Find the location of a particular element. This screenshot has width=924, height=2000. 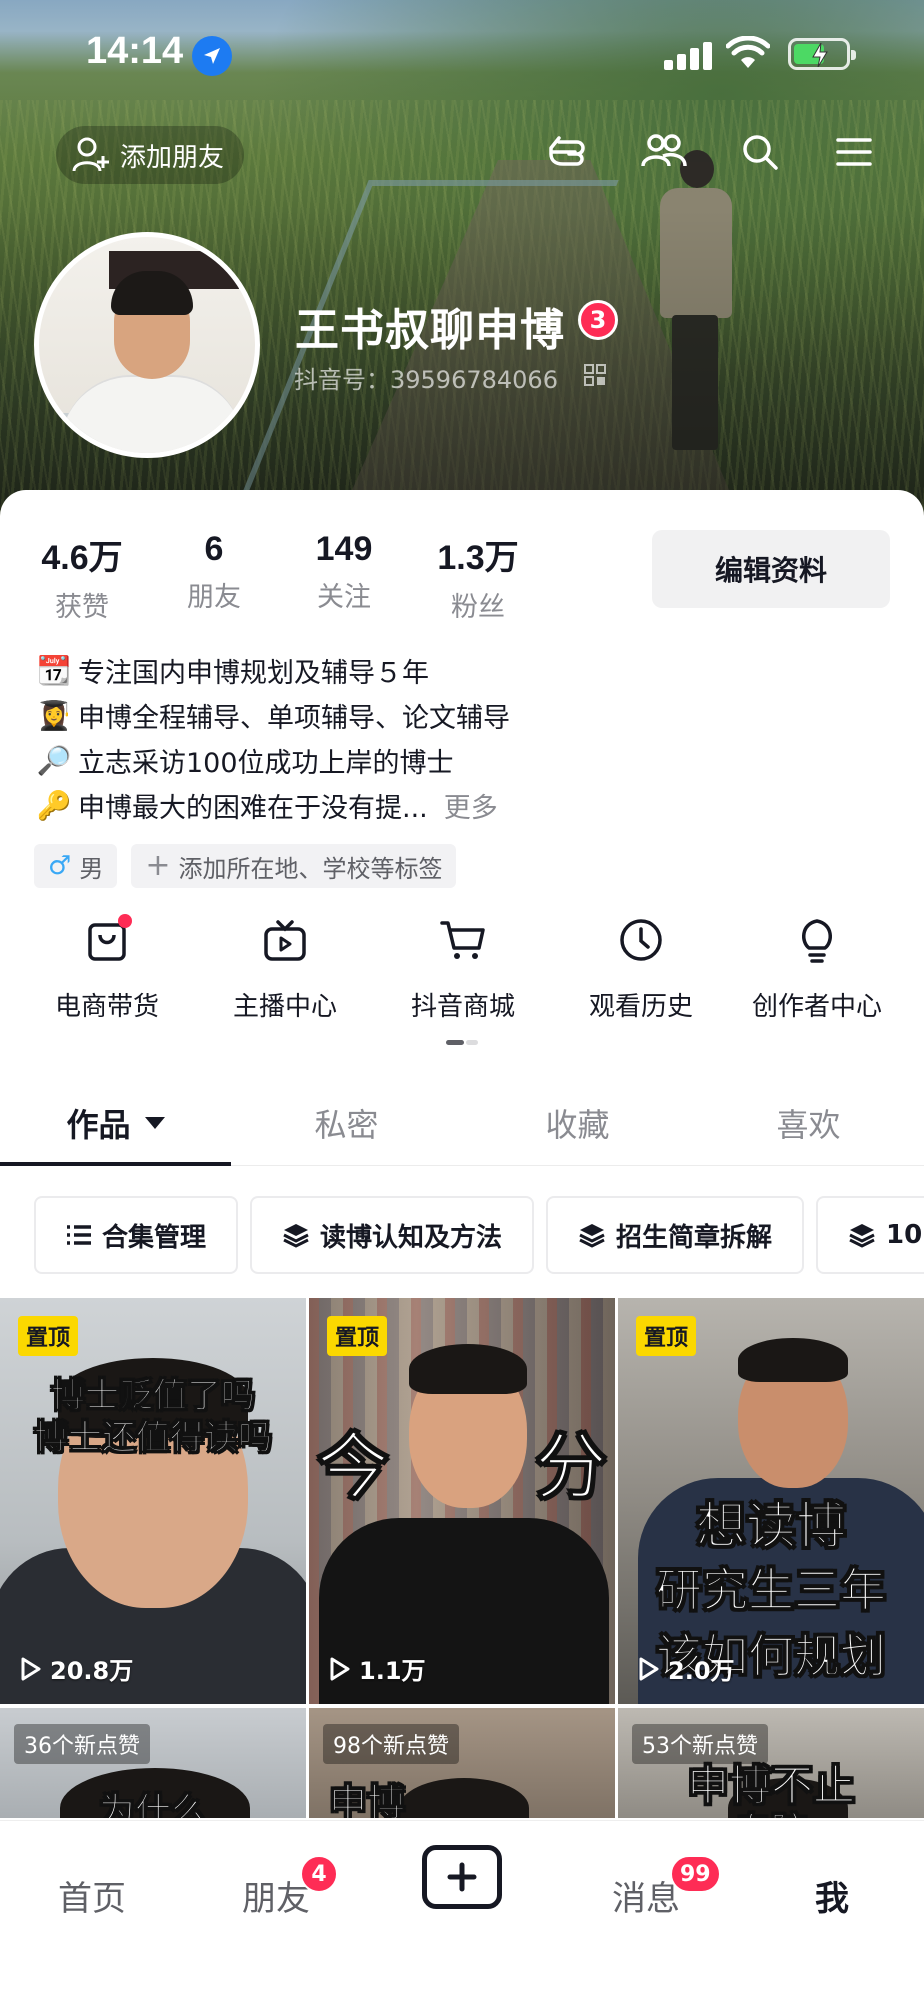

graduate-icon: 👩‍🎓 is located at coordinates (54, 715).